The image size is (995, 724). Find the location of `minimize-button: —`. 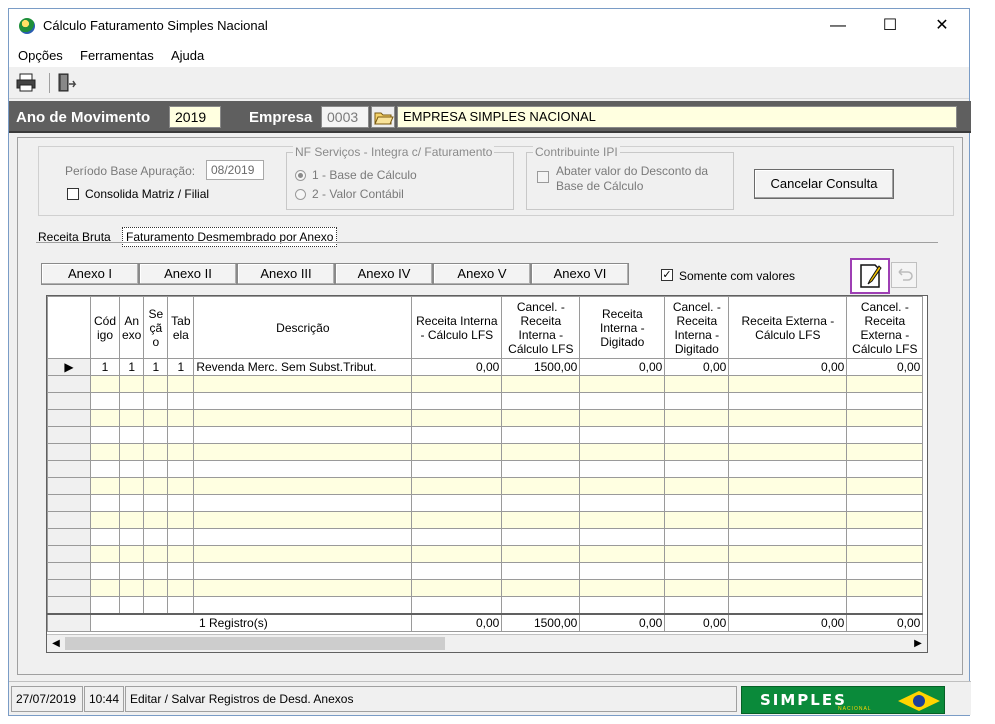

minimize-button: — is located at coordinates (838, 26).